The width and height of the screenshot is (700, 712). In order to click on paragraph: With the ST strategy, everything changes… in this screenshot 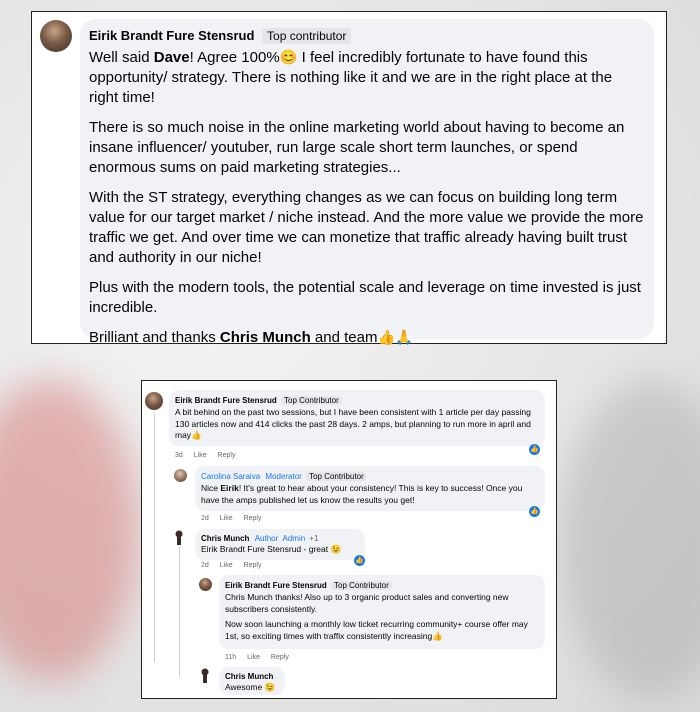, I will do `click(366, 227)`.